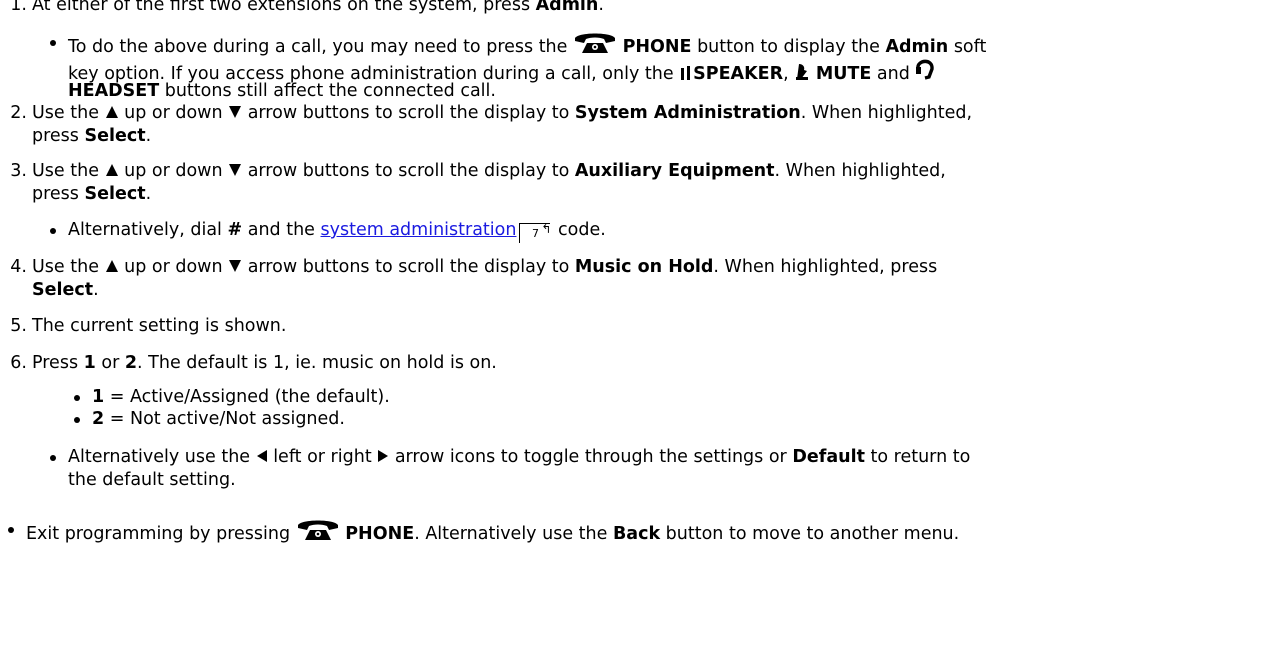  Describe the element at coordinates (535, 232) in the screenshot. I see `page-reference: 7 ↰` at that location.